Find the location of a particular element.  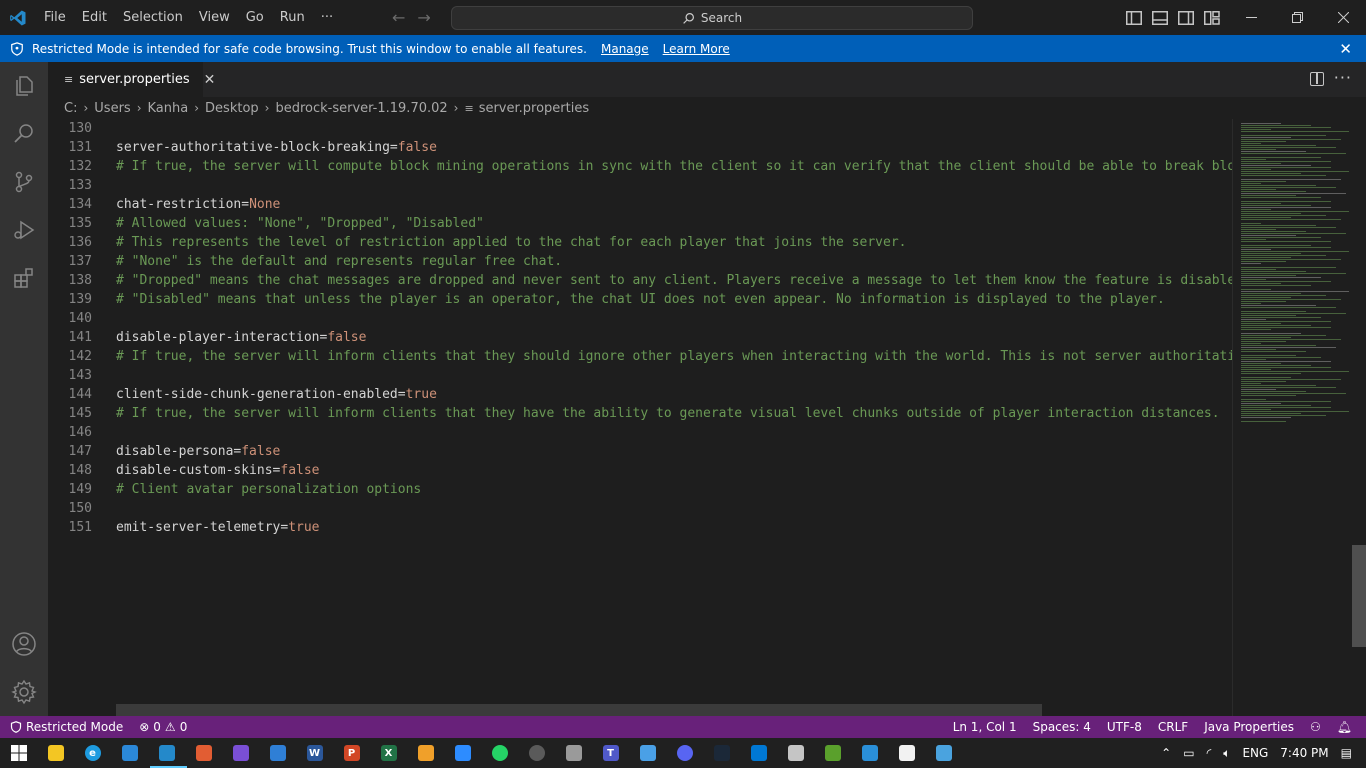

obs-icon is located at coordinates (536, 753).